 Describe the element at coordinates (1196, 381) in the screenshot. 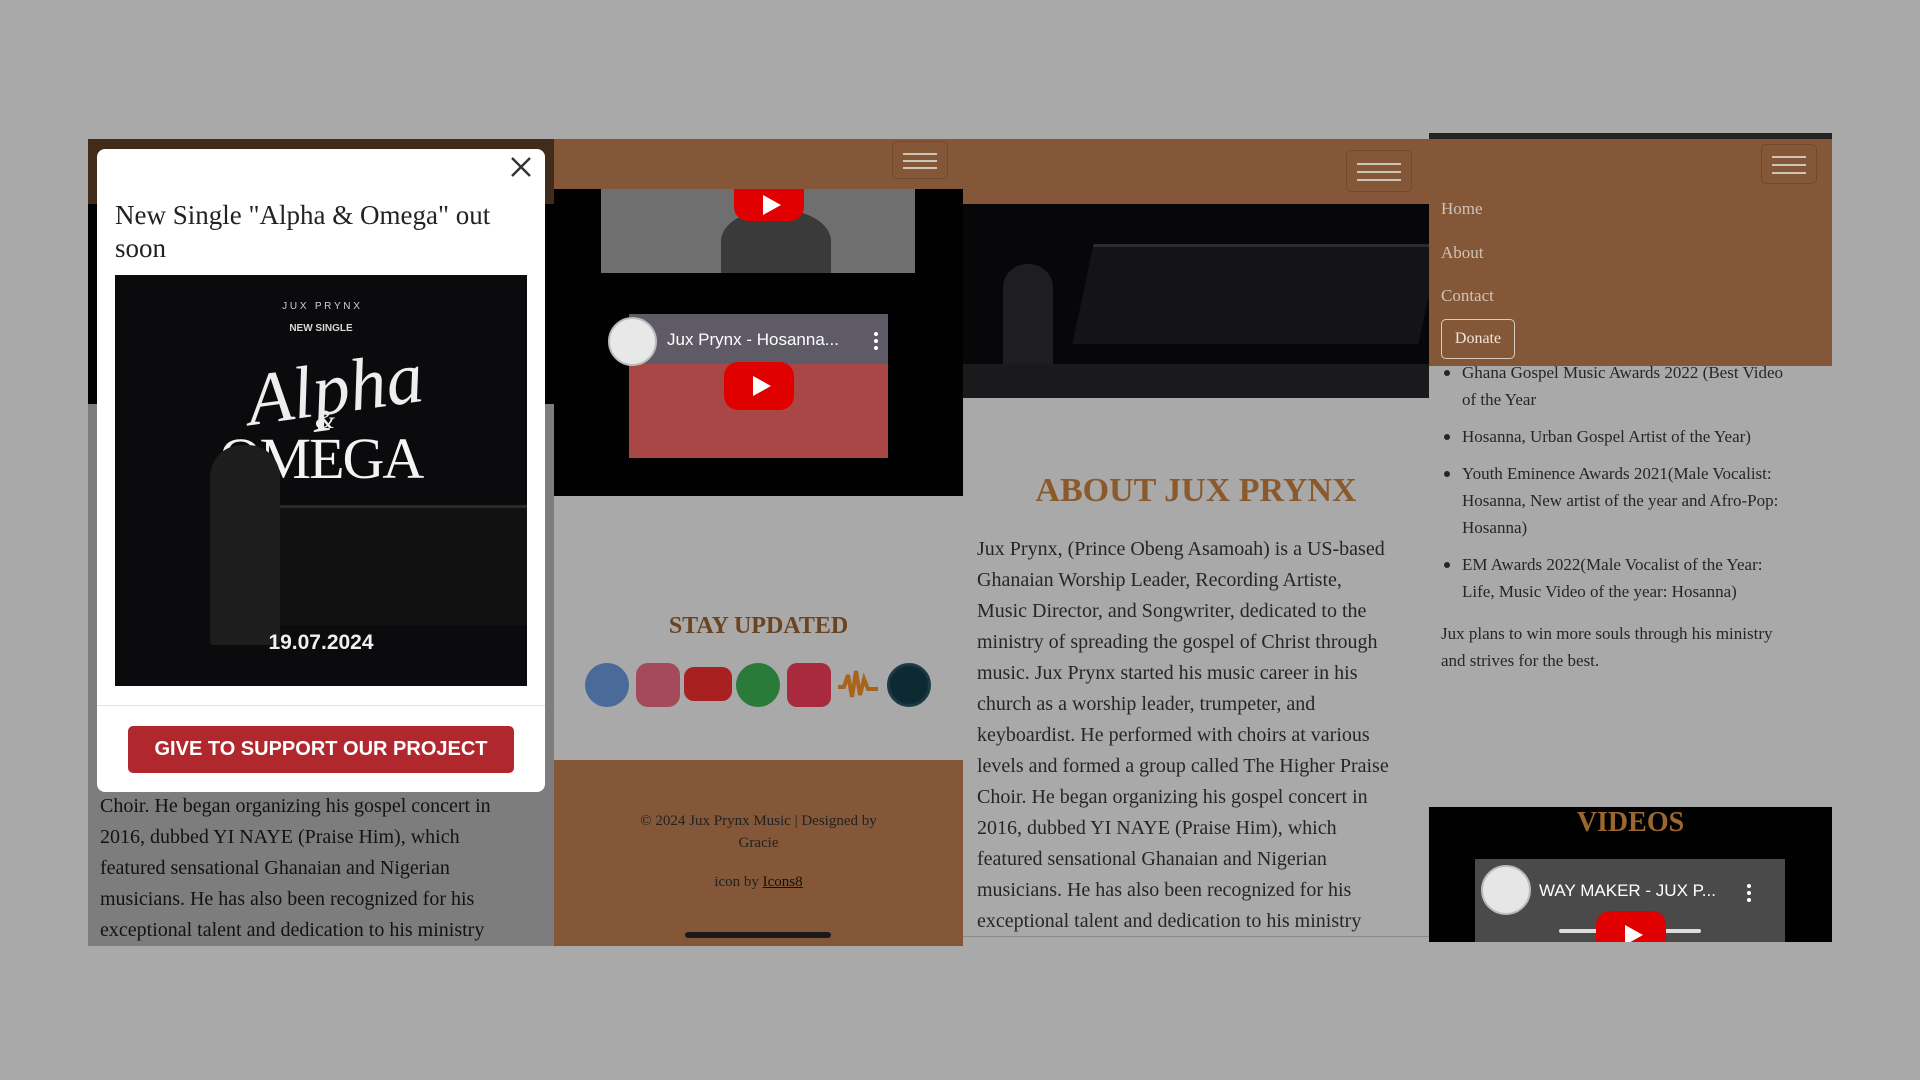

I see `hero-stage` at that location.